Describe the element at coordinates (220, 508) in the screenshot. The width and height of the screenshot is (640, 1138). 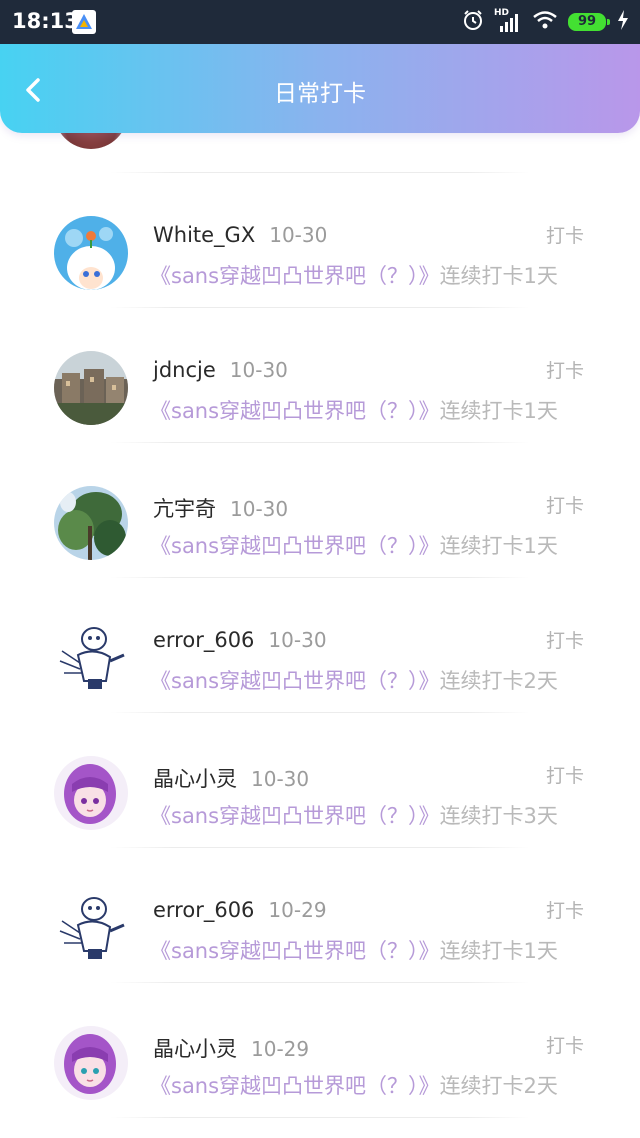
I see `username-line: 亢宇奇 10-30` at that location.